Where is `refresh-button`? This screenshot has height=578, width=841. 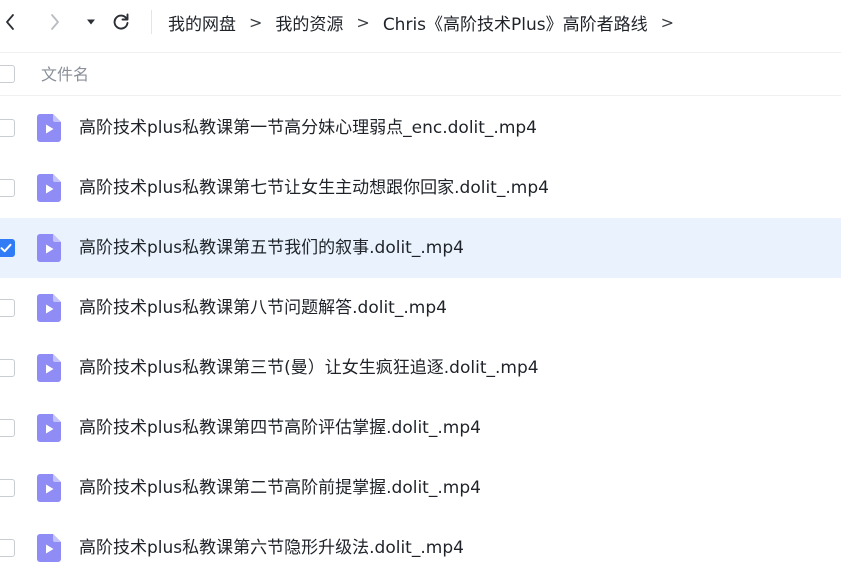
refresh-button is located at coordinates (121, 22).